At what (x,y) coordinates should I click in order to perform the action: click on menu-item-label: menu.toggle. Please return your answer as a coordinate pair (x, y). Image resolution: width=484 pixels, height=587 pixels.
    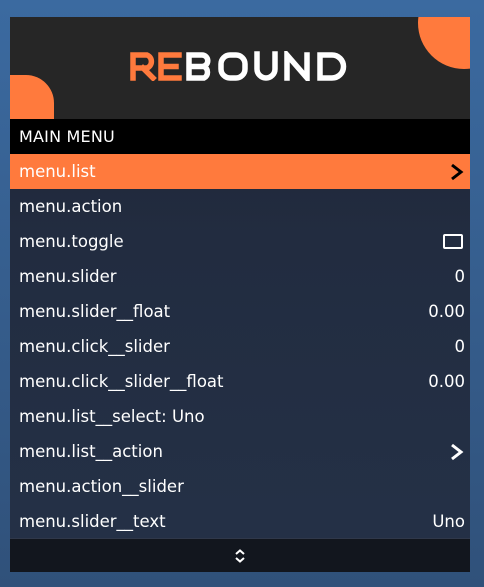
    Looking at the image, I should click on (71, 241).